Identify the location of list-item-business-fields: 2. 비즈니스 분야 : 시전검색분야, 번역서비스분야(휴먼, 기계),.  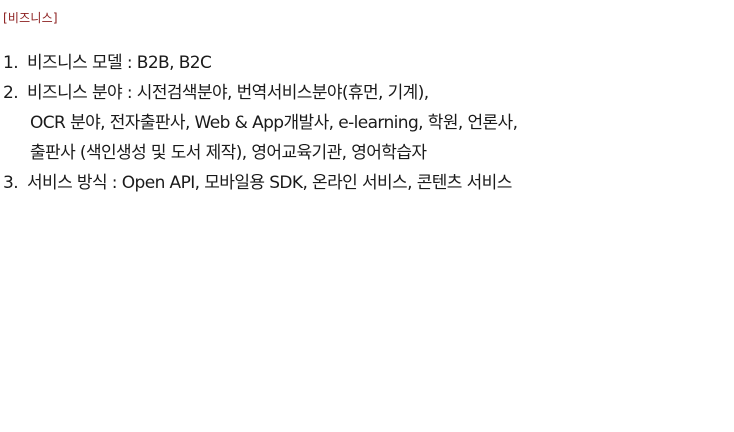
(367, 93).